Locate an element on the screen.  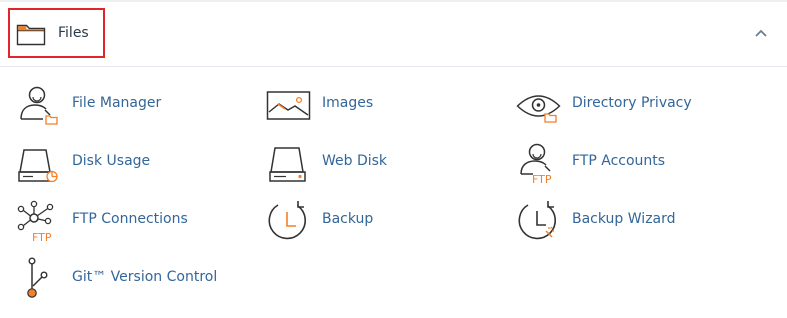
ftp-accounts-icon: FTP is located at coordinates (536, 163).